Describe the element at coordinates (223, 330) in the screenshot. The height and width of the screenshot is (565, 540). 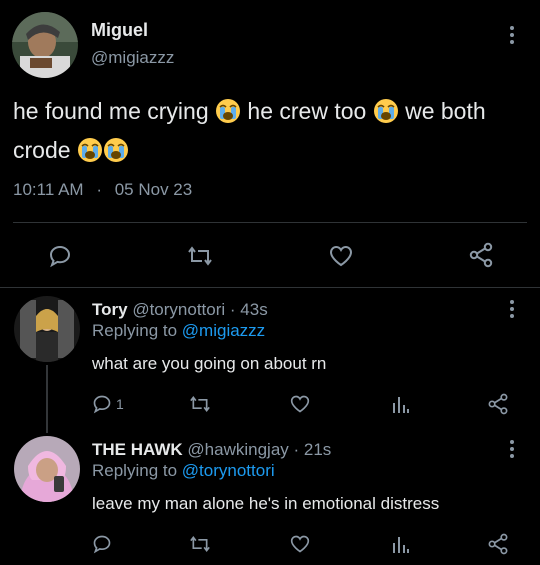
I see `replying-to-handle: @migiazzz` at that location.